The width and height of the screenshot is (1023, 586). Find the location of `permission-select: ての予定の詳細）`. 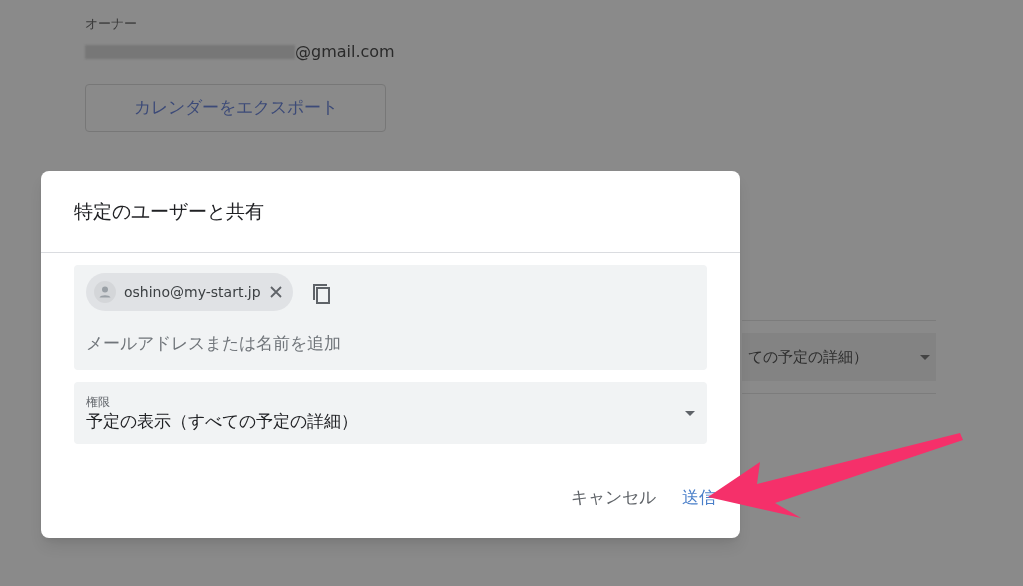

permission-select: ての予定の詳細） is located at coordinates (839, 357).